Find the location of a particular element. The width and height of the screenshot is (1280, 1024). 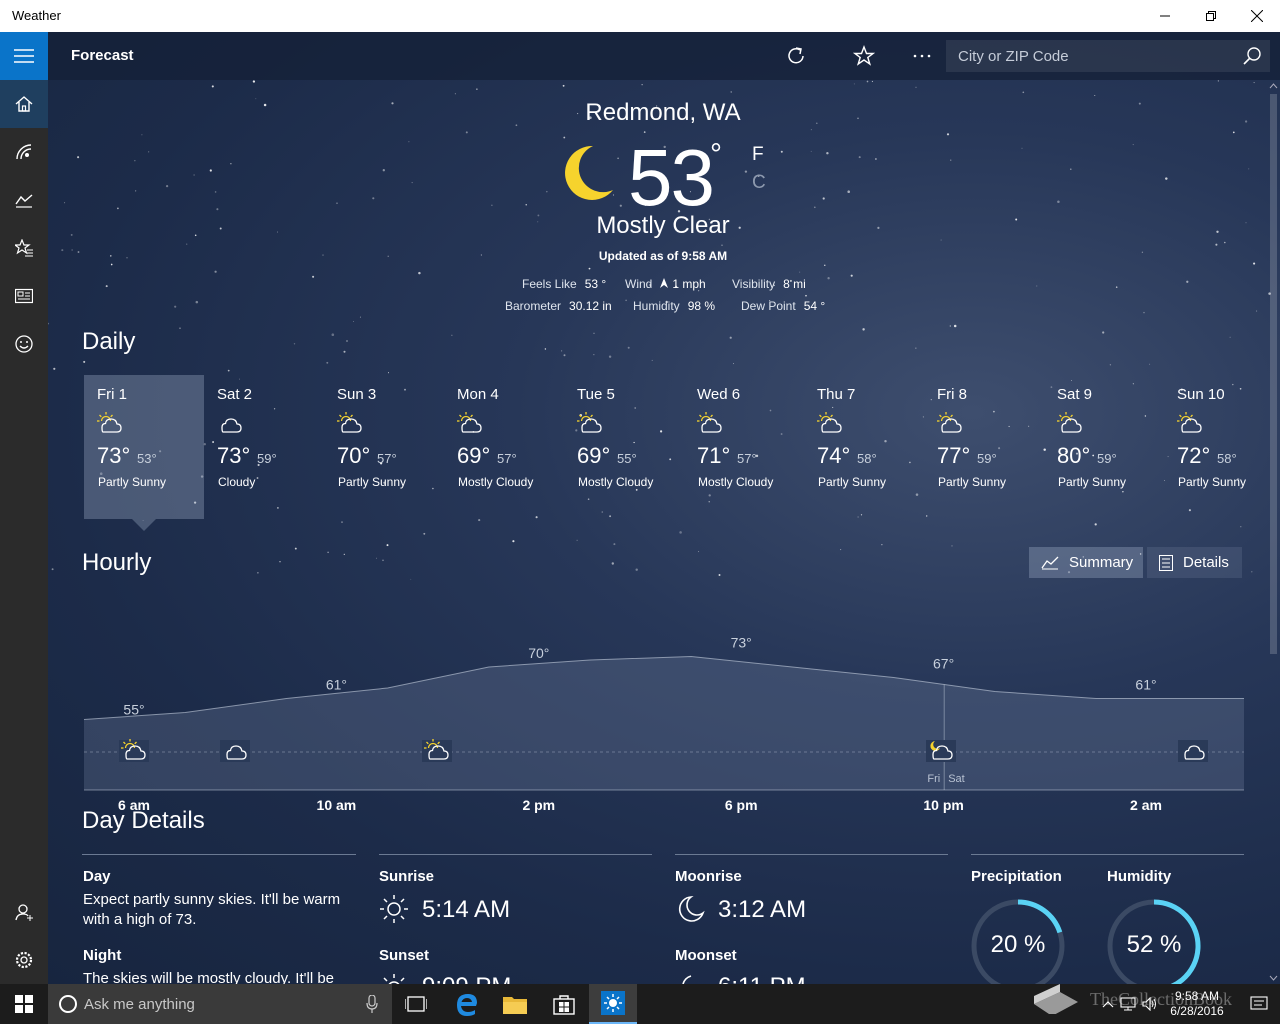

day-name: Sun 10 is located at coordinates (1201, 394).